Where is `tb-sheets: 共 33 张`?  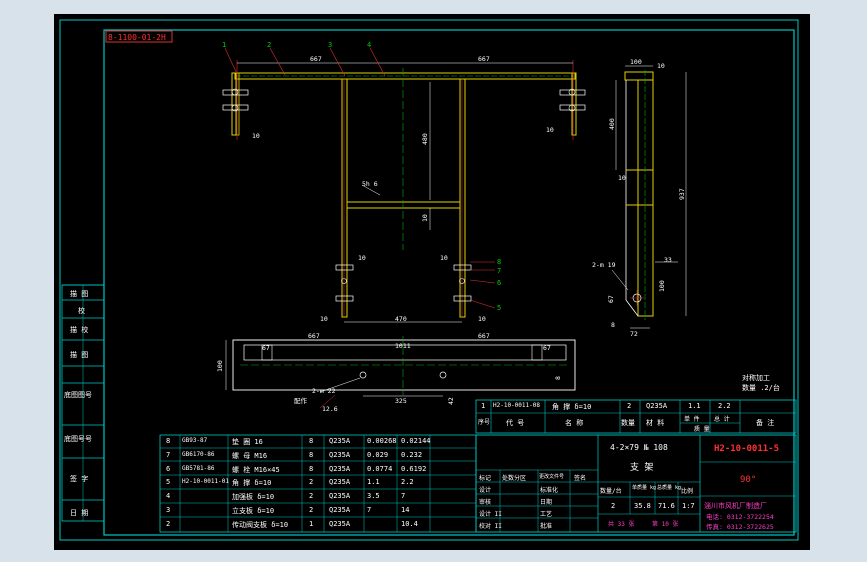
tb-sheets: 共 33 张 is located at coordinates (621, 524).